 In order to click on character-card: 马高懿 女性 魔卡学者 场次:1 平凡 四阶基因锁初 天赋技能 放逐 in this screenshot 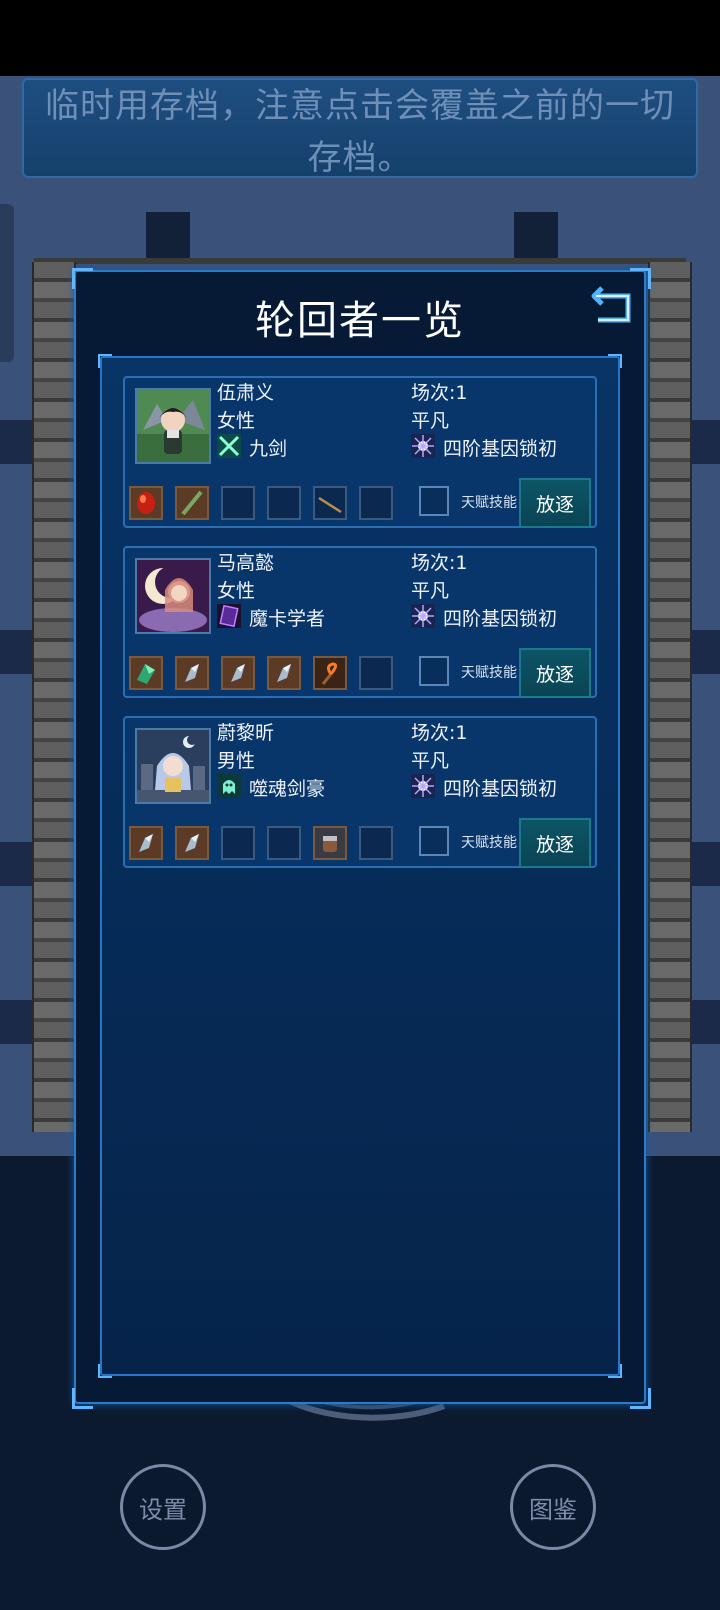, I will do `click(360, 622)`.